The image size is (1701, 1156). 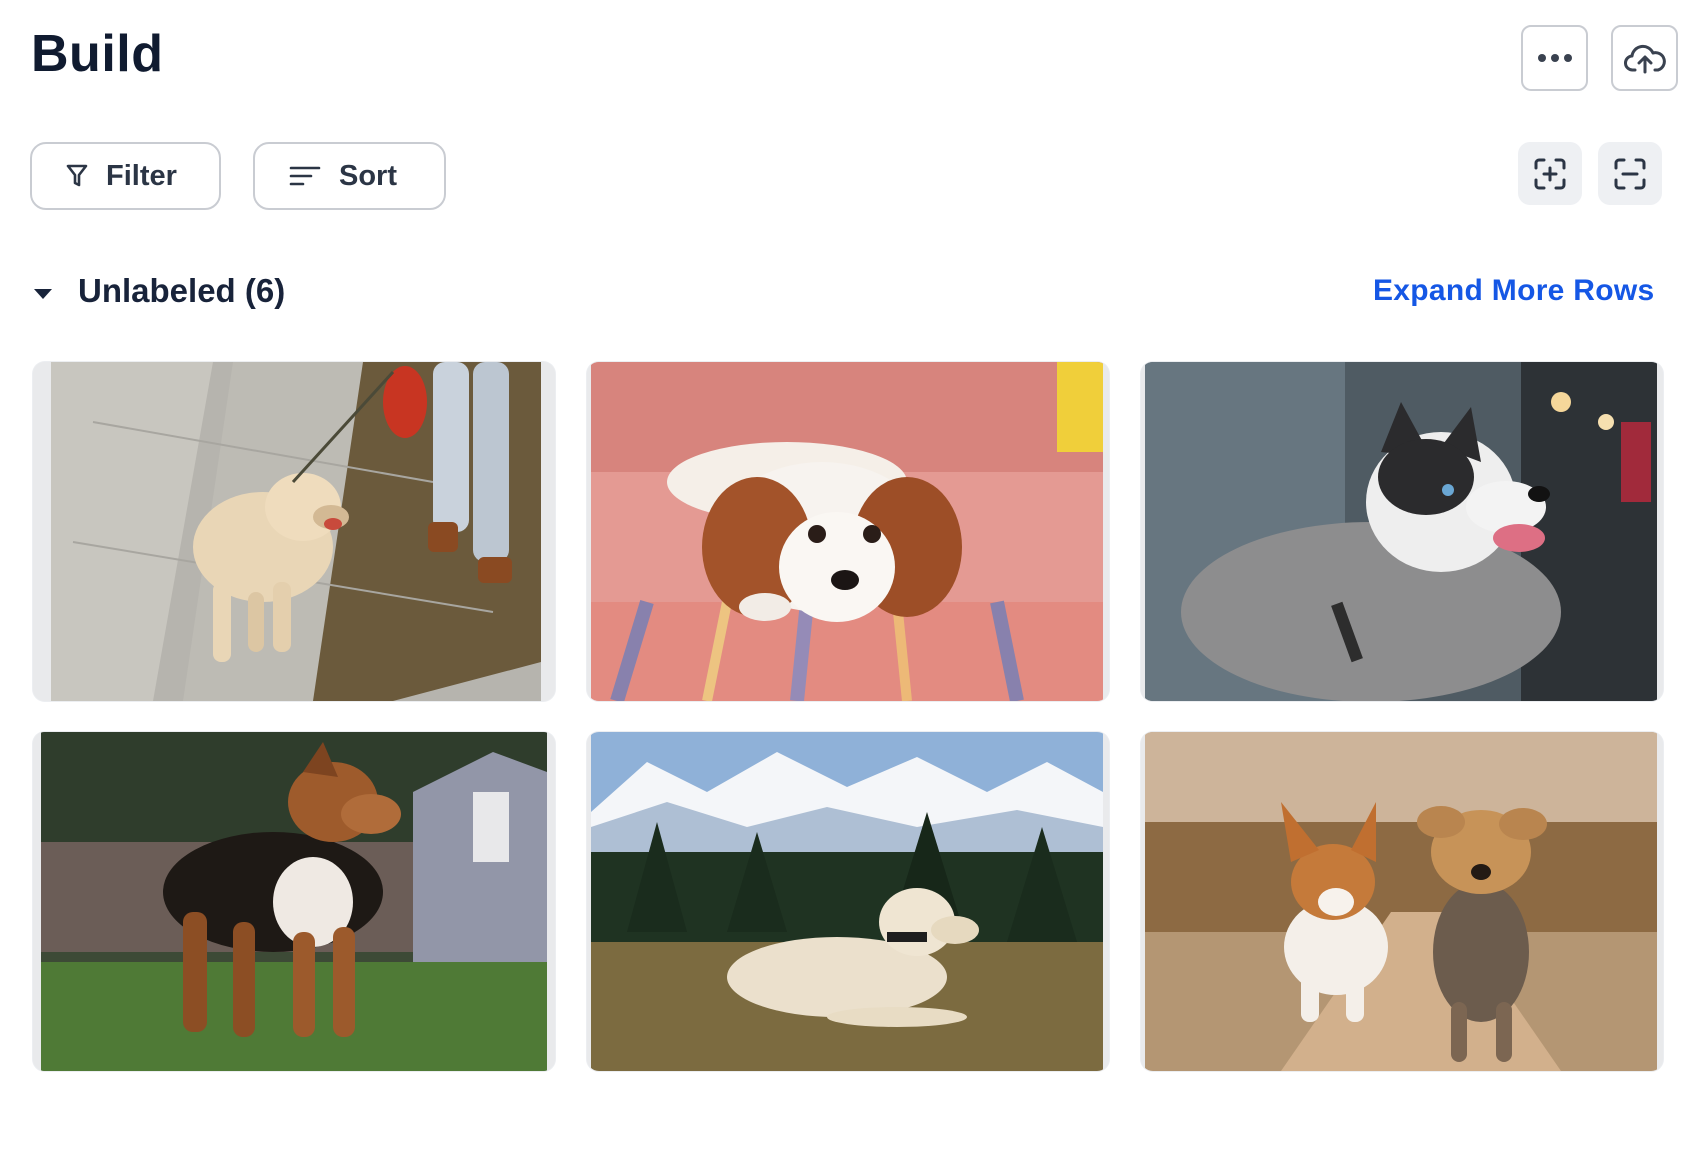 I want to click on more-options-button, so click(x=1554, y=58).